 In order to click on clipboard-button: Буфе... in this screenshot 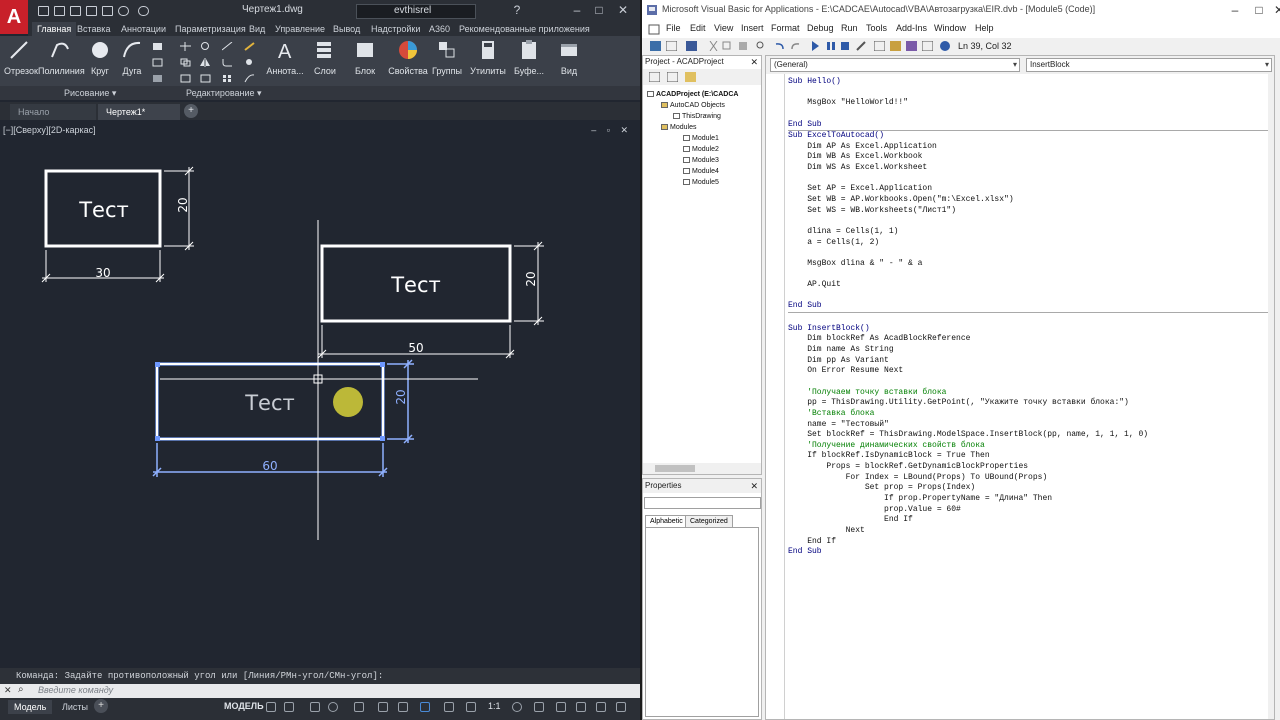, I will do `click(529, 57)`.